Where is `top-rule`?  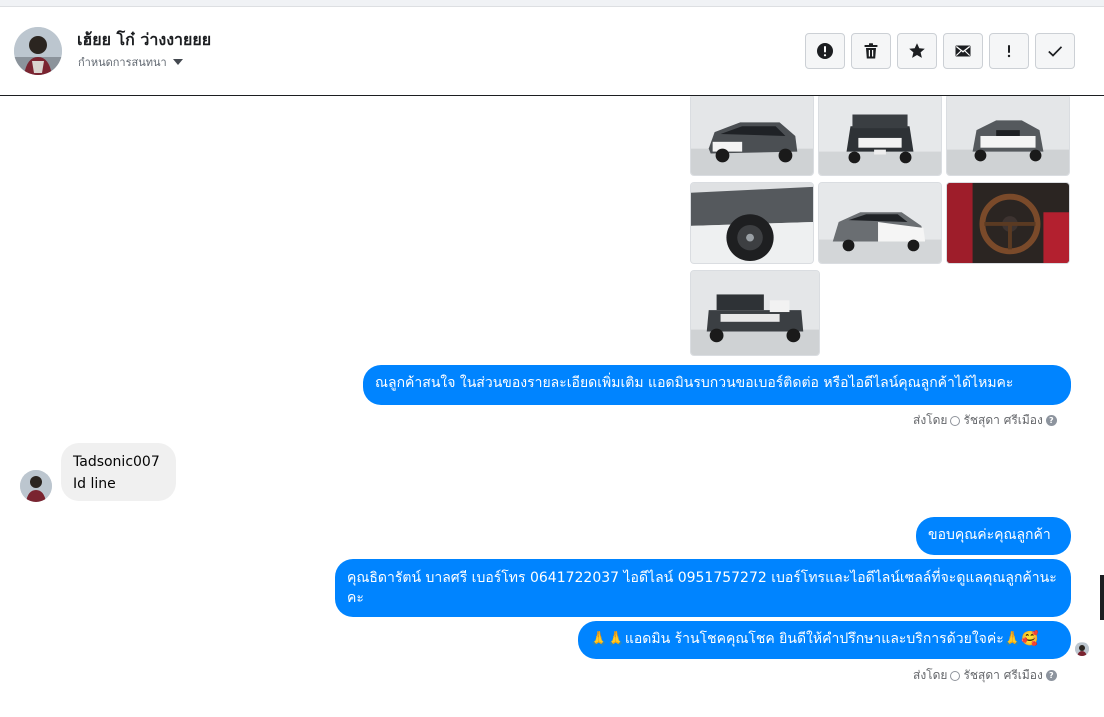
top-rule is located at coordinates (552, 3).